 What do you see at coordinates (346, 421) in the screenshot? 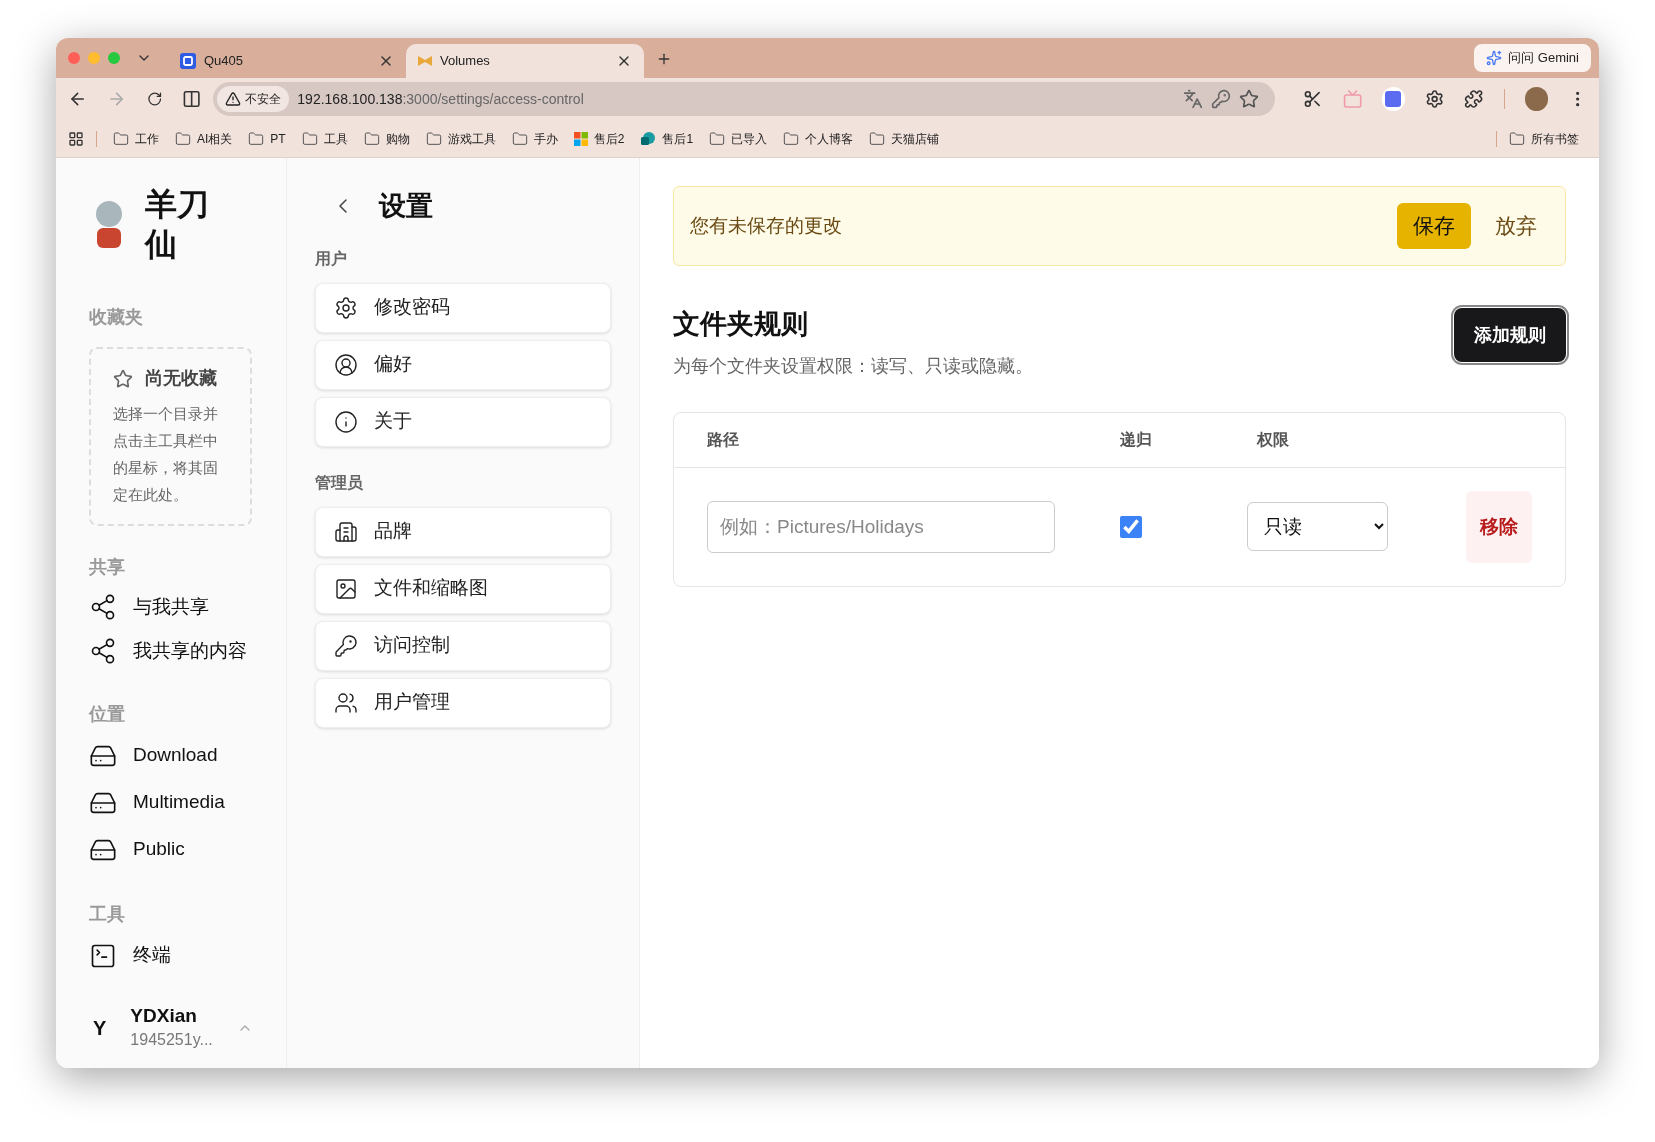
I see `info-icon` at bounding box center [346, 421].